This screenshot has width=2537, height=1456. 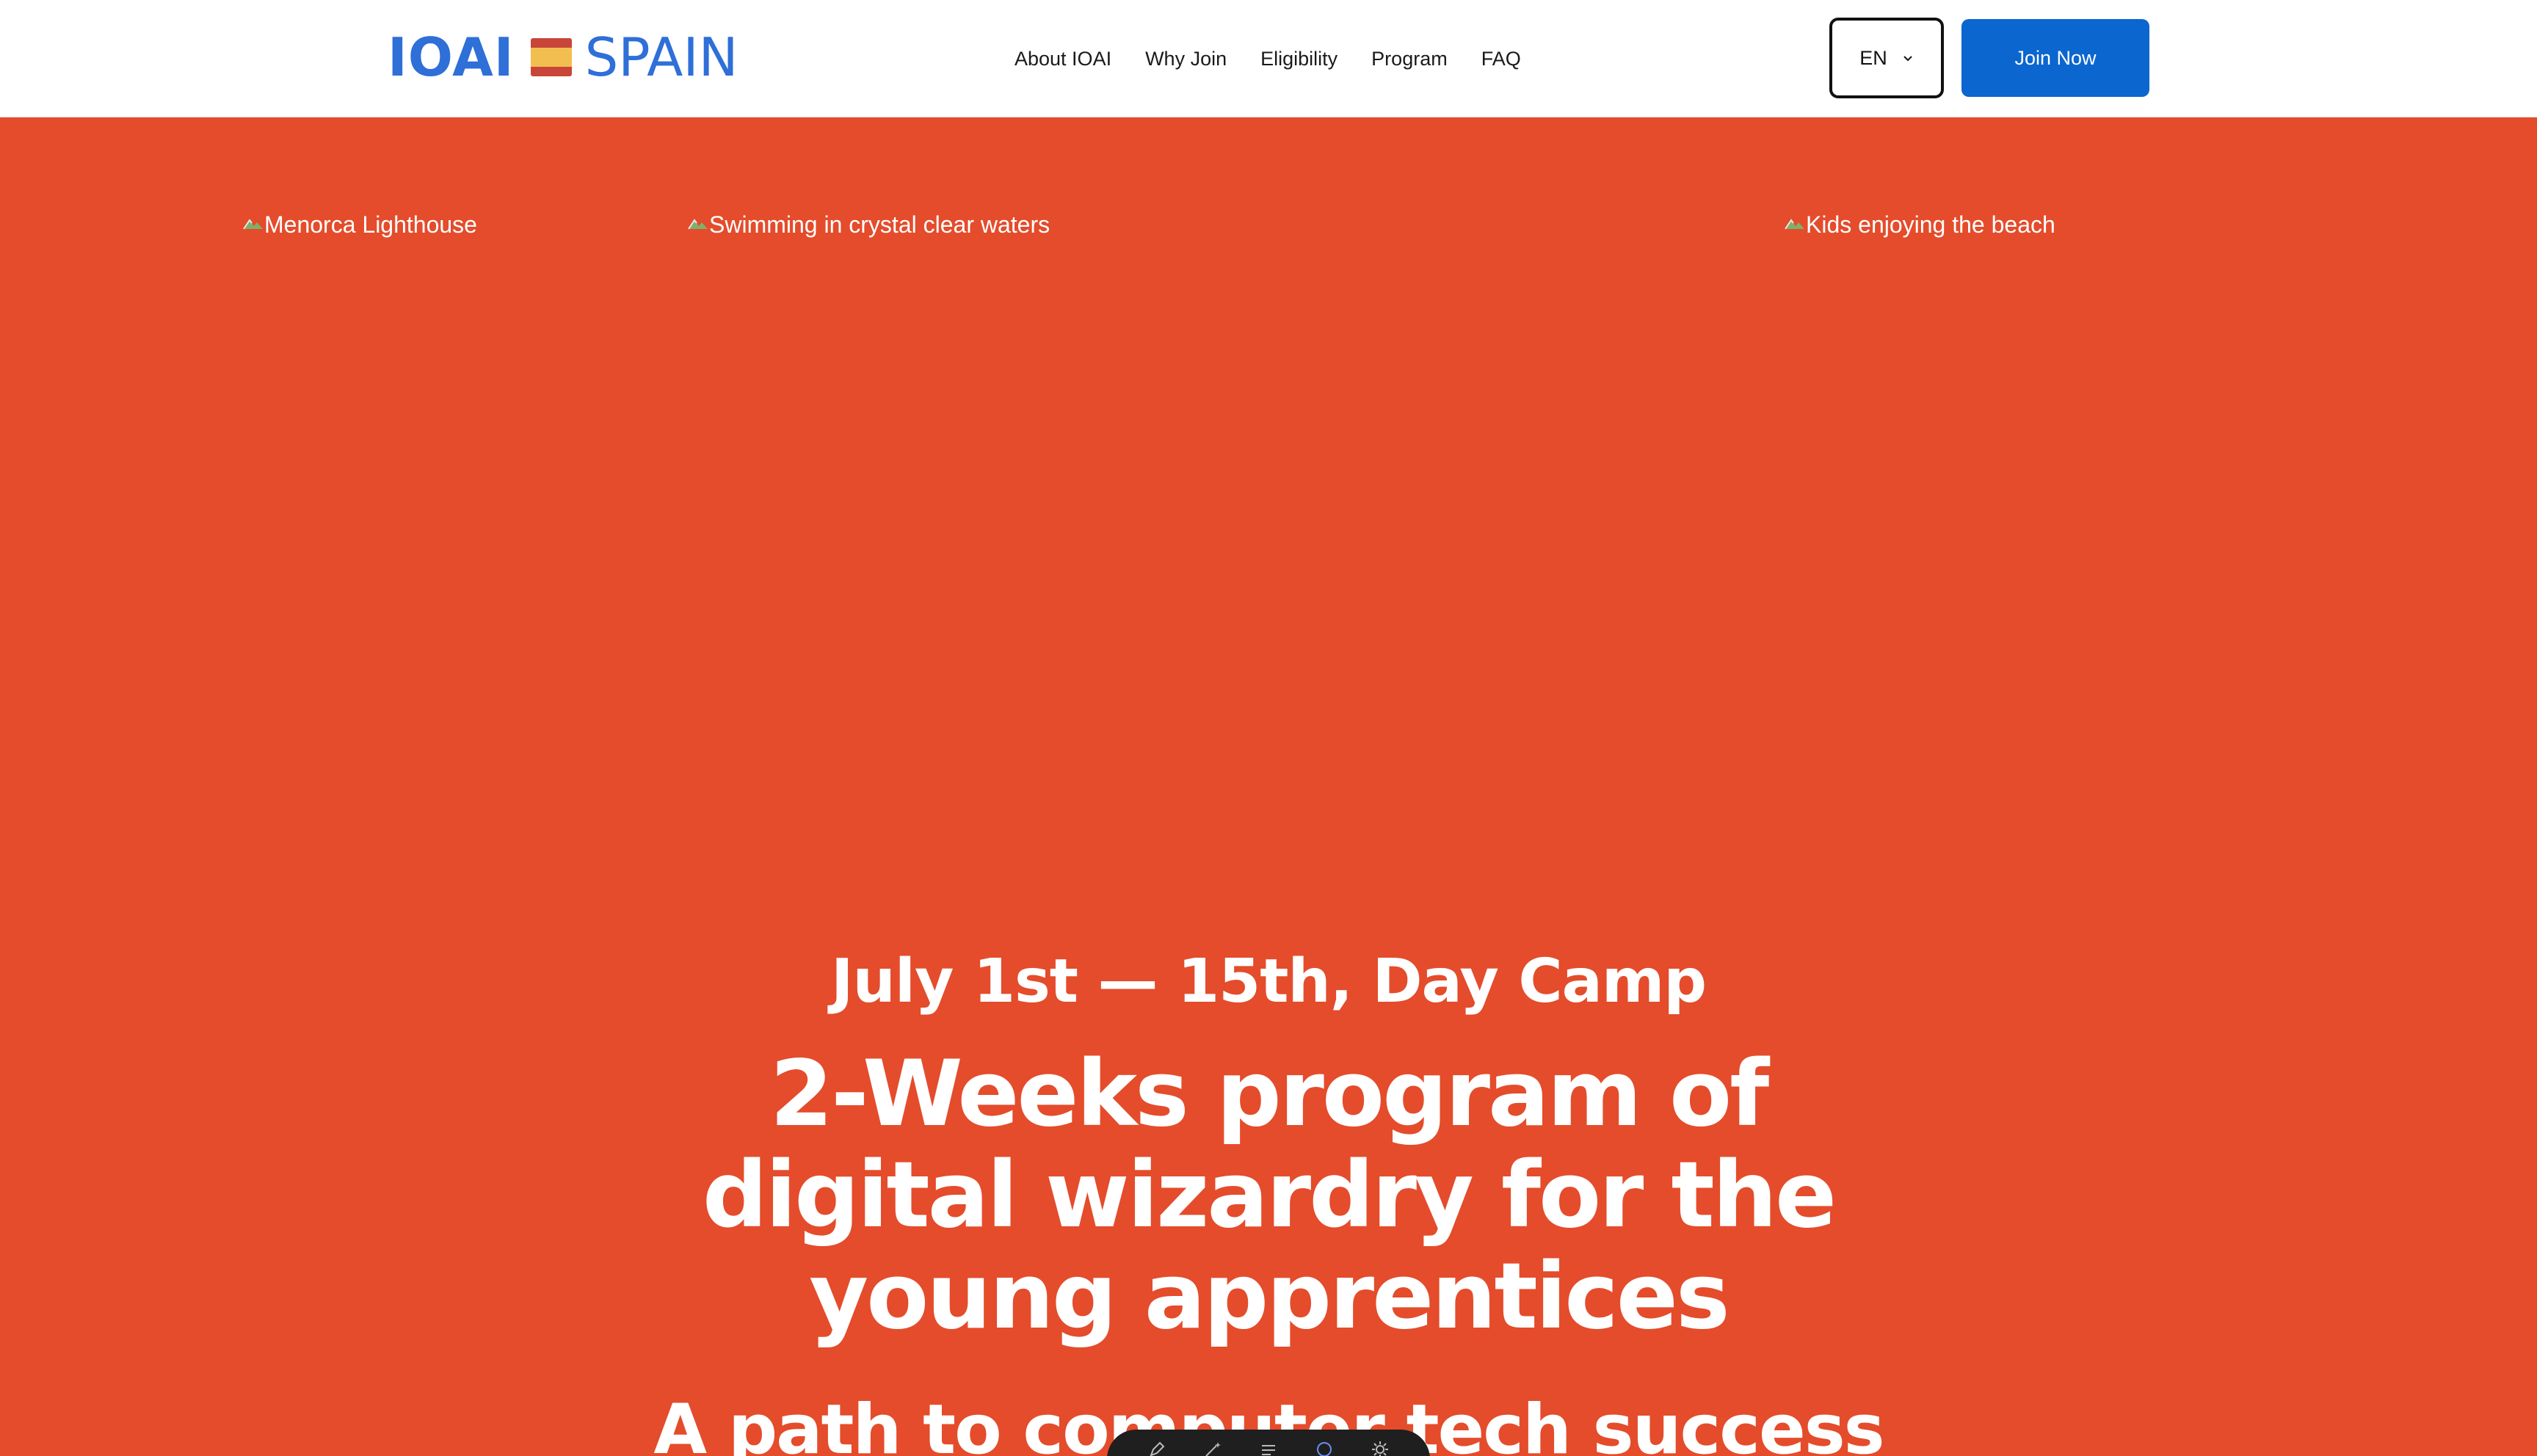 I want to click on floating-toolbar, so click(x=1268, y=1443).